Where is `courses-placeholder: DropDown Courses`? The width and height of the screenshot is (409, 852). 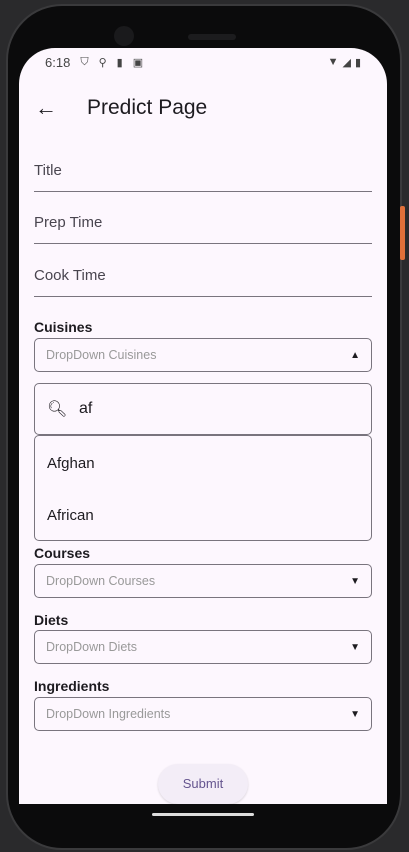
courses-placeholder: DropDown Courses is located at coordinates (101, 581).